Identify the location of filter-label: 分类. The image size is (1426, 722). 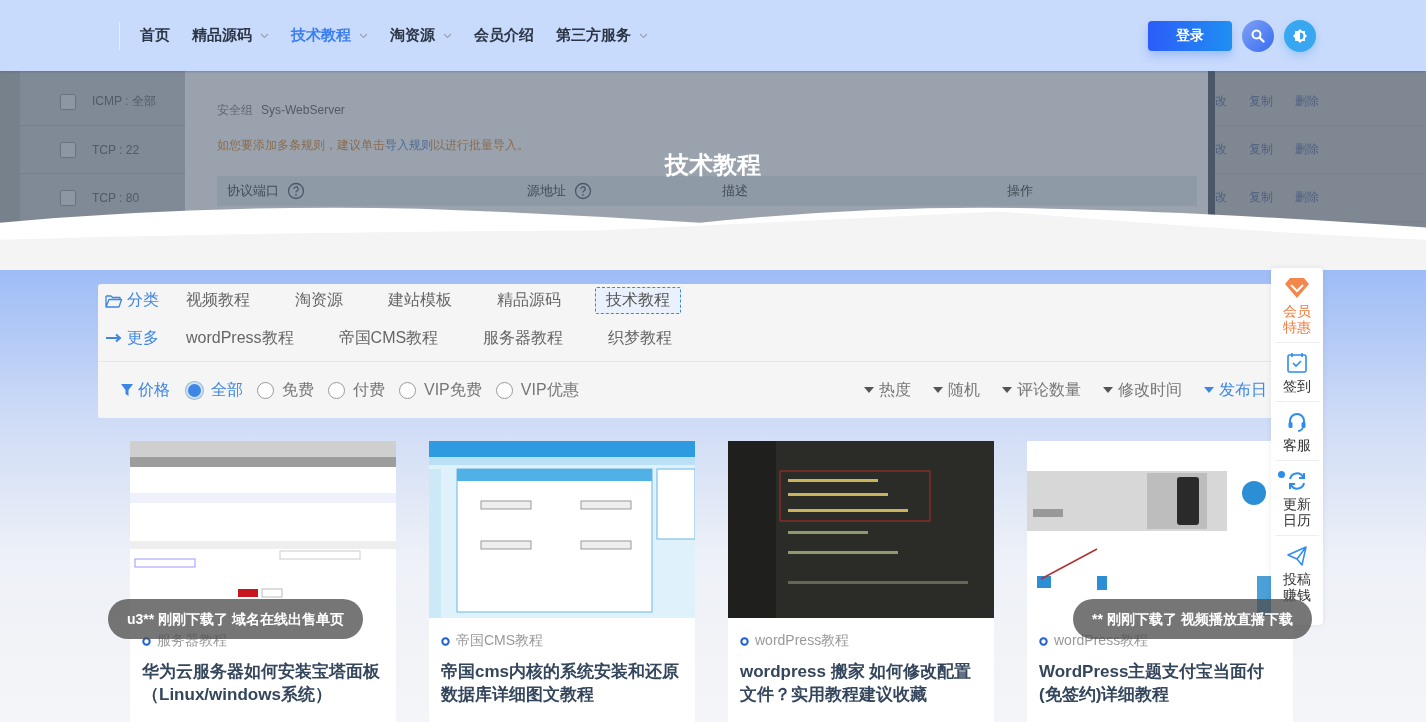
(145, 300).